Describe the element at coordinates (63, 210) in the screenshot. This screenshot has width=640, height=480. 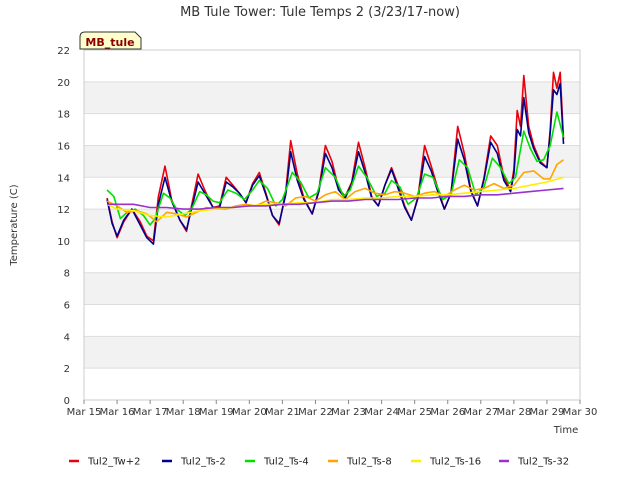
I see `y-tick-label: 12` at that location.